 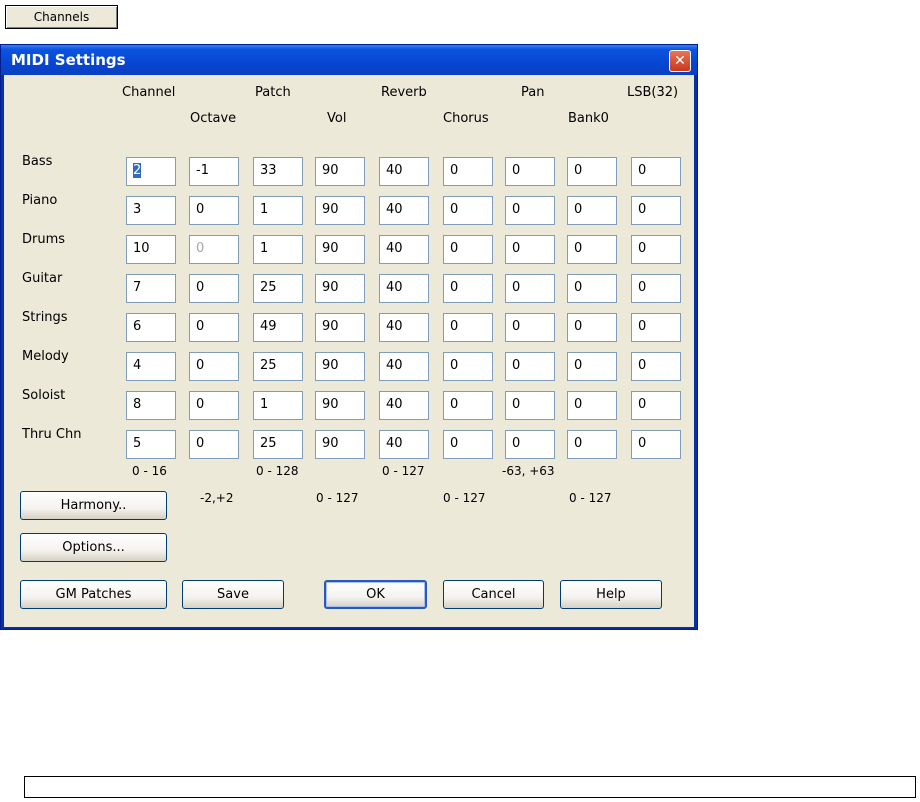 I want to click on help-button: Help, so click(x=611, y=594).